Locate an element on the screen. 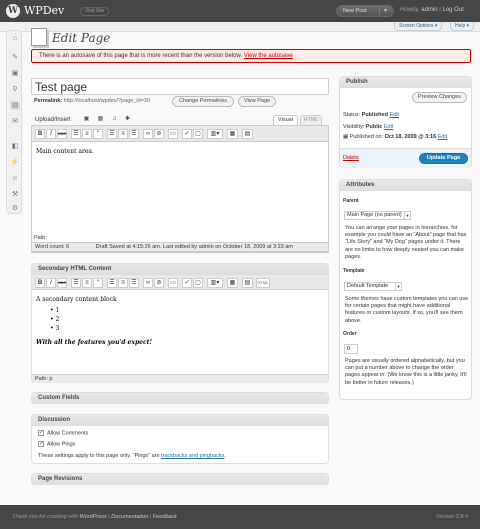 This screenshot has height=529, width=480. fullscreen-button: ▢ is located at coordinates (198, 134).